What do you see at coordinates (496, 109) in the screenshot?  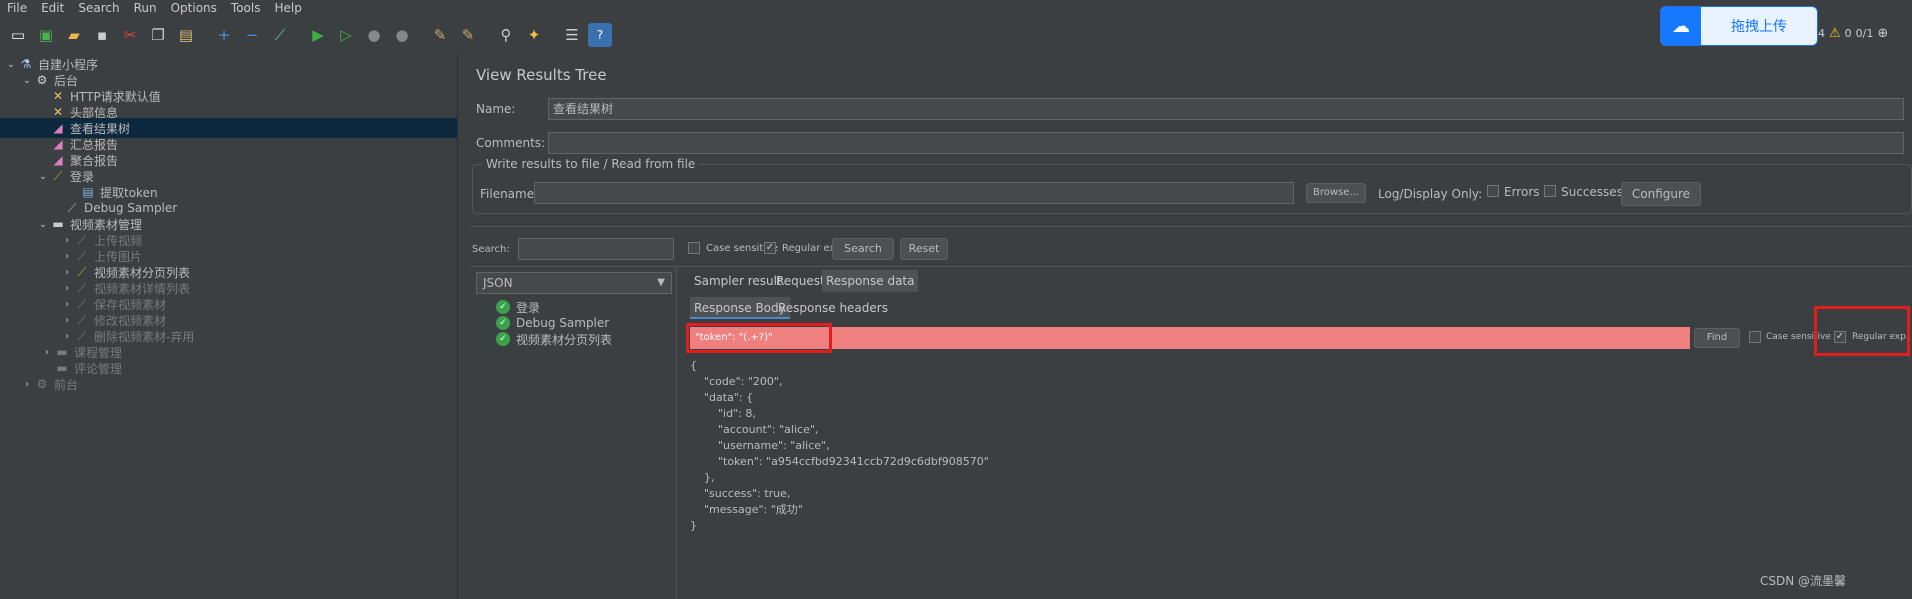 I see `name-label: Name:` at bounding box center [496, 109].